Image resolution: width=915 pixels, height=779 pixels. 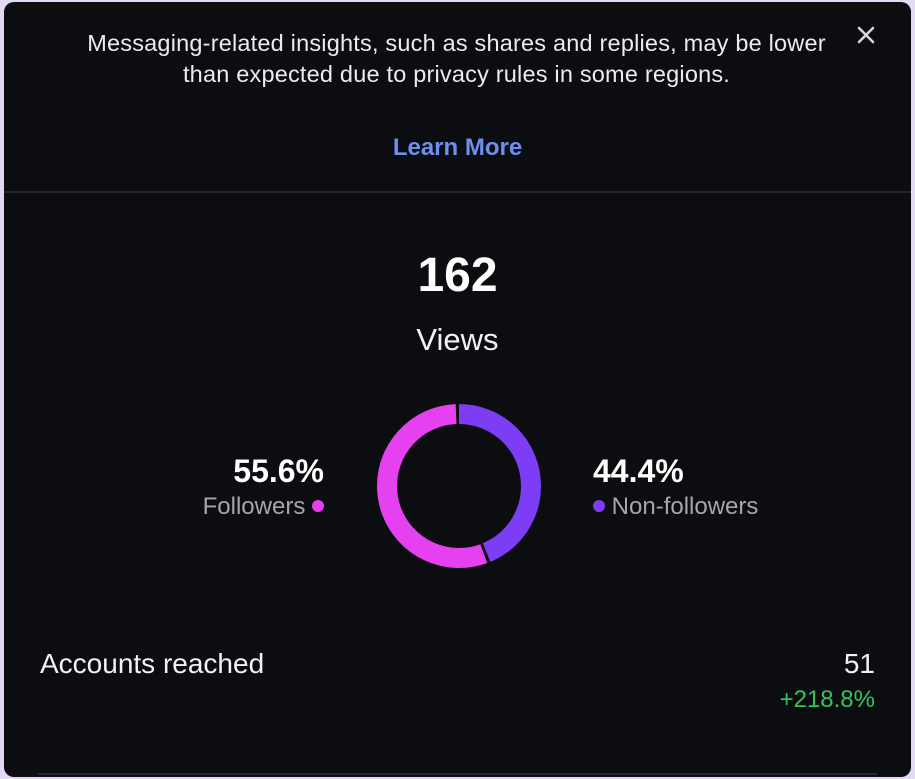 What do you see at coordinates (457, 774) in the screenshot?
I see `section-divider` at bounding box center [457, 774].